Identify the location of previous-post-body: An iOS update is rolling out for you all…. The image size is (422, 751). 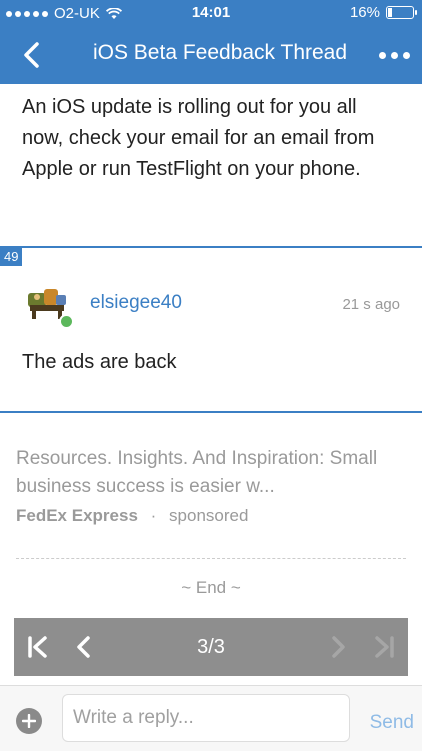
(198, 138).